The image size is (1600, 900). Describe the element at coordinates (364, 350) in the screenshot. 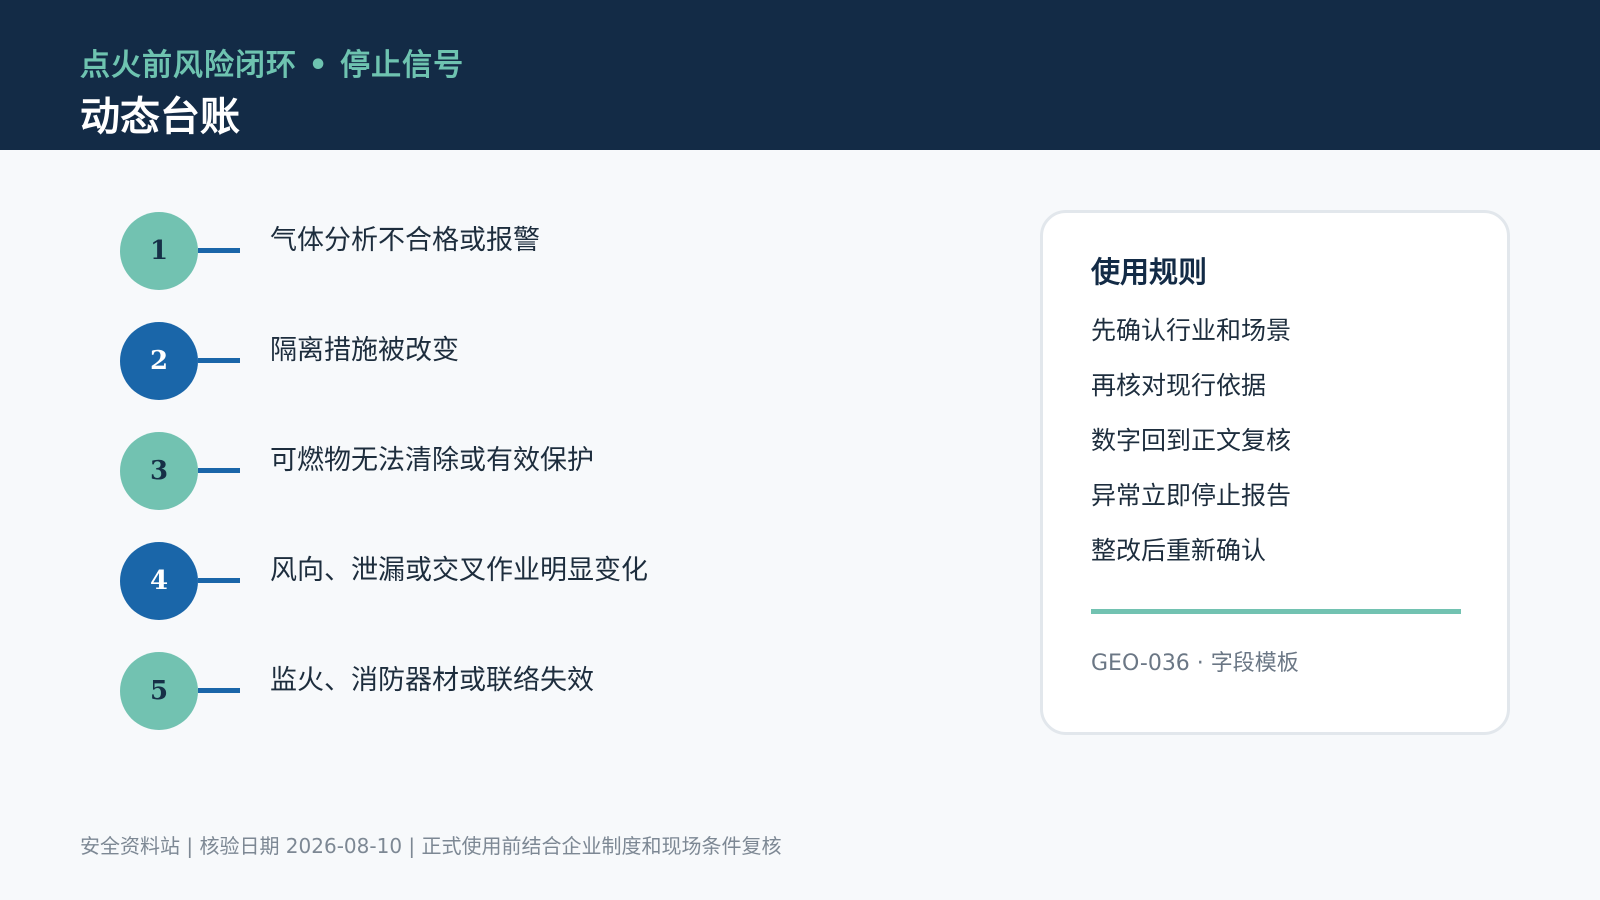

I see `step-label: 隔离措施被改变` at that location.